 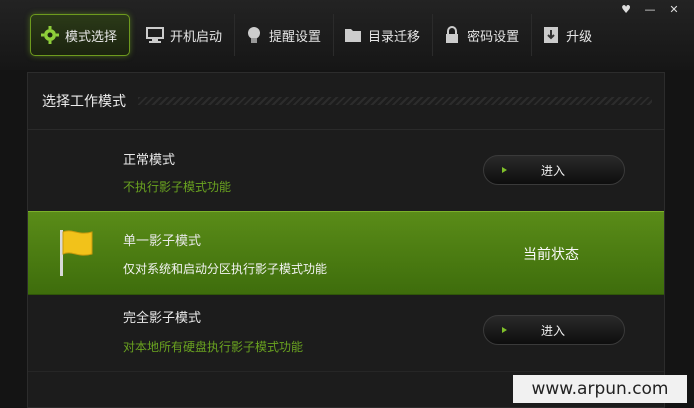 I want to click on panel-header: 选择工作模式, so click(x=346, y=101).